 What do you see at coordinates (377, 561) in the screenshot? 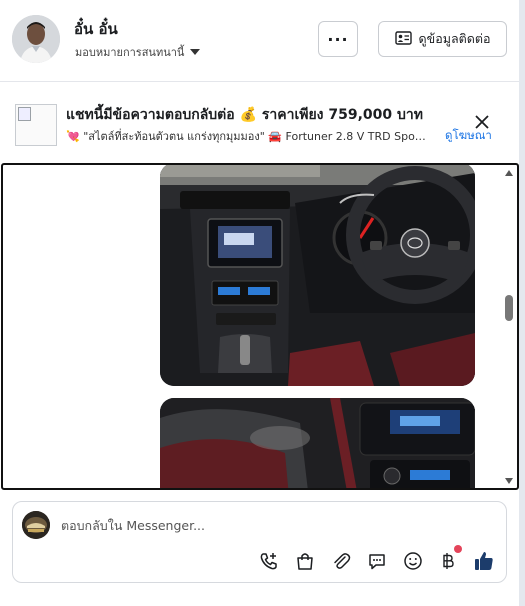
I see `chat-bubble-icon` at bounding box center [377, 561].